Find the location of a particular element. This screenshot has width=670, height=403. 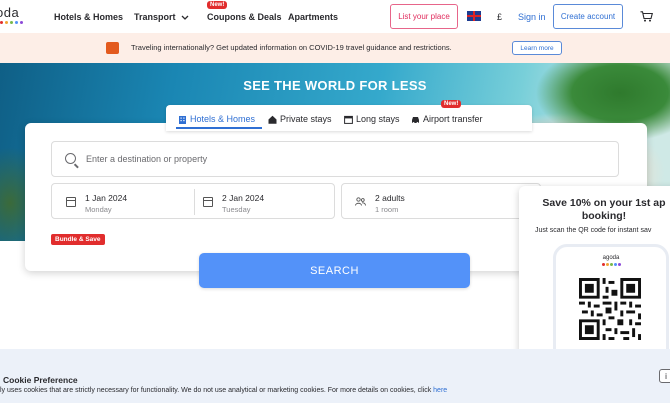

uk-flag-icon is located at coordinates (474, 16).